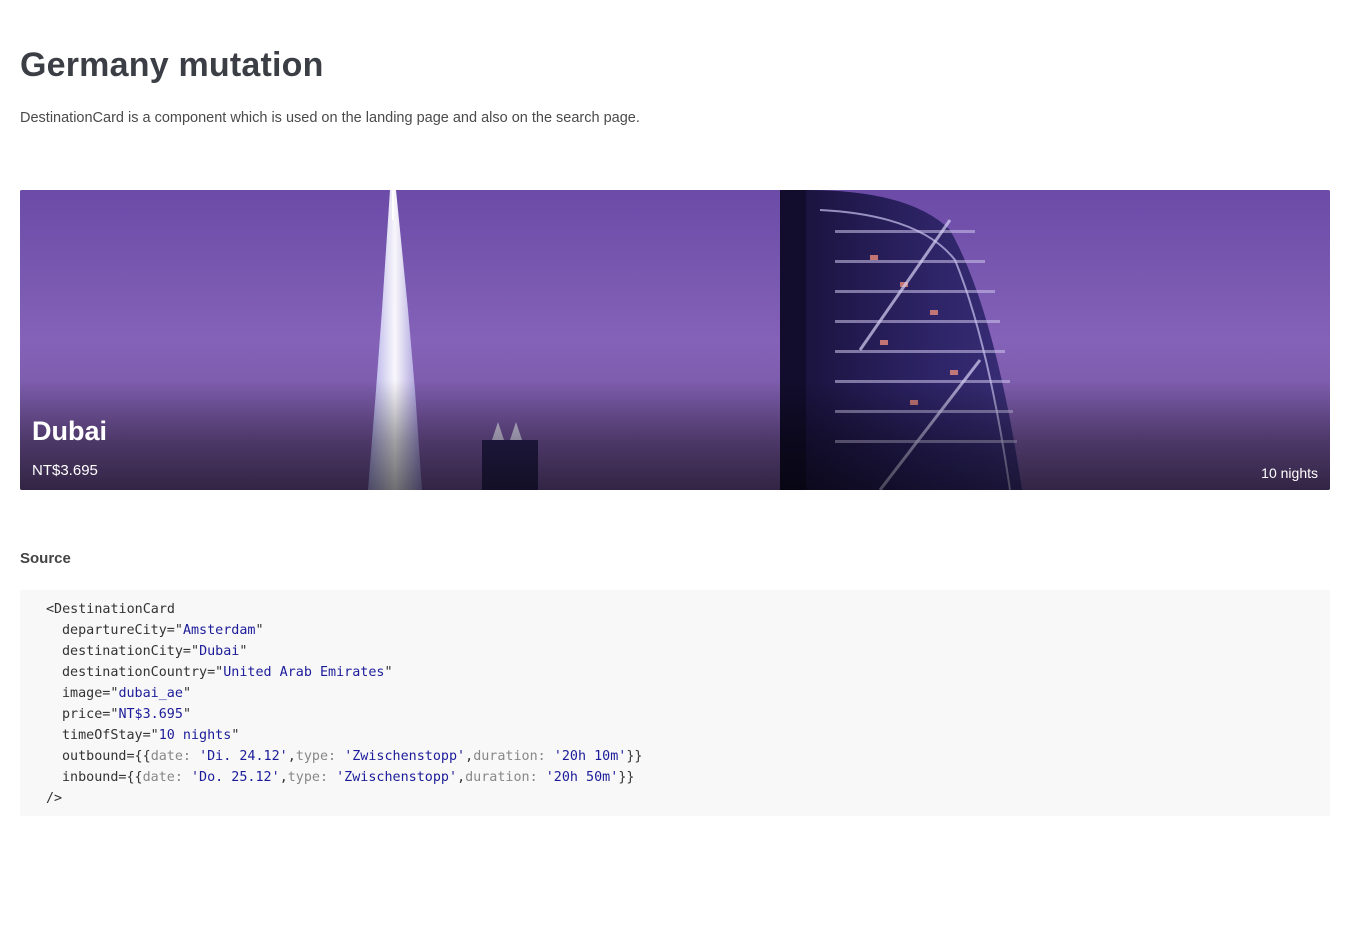 The height and width of the screenshot is (936, 1350). I want to click on code-prop-line: price="NT$3.695", so click(126, 714).